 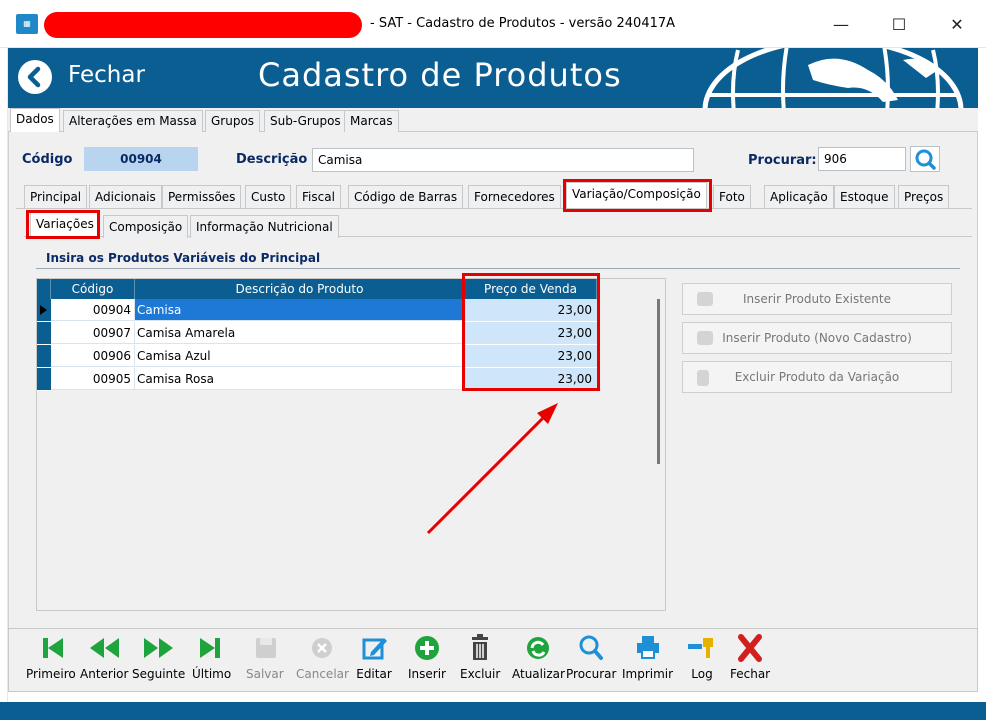 I want to click on tab-variacoes: Variações, so click(x=65, y=224).